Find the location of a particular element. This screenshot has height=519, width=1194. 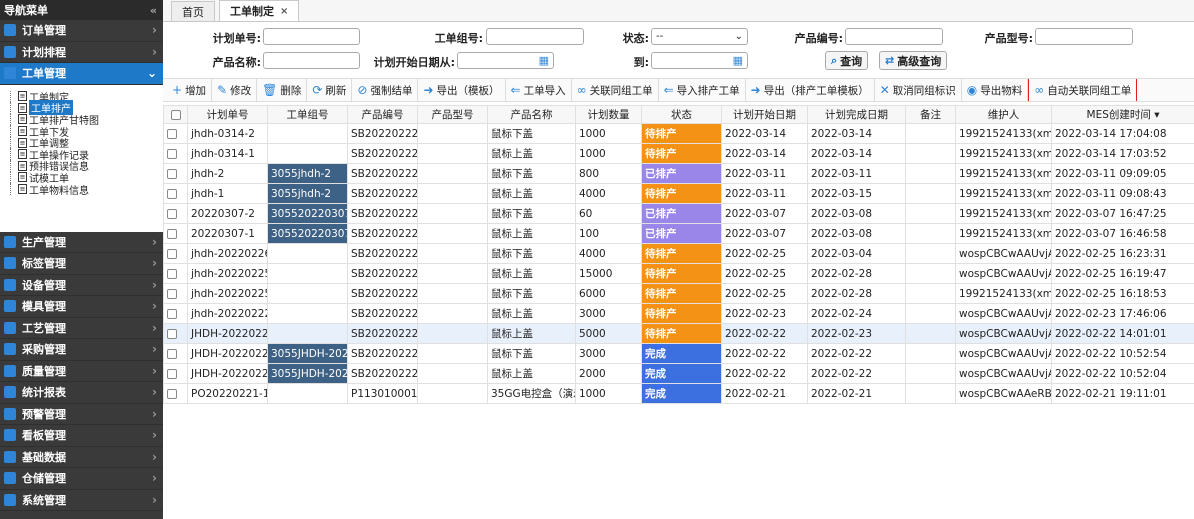

document-icon: ≡ is located at coordinates (22, 165).